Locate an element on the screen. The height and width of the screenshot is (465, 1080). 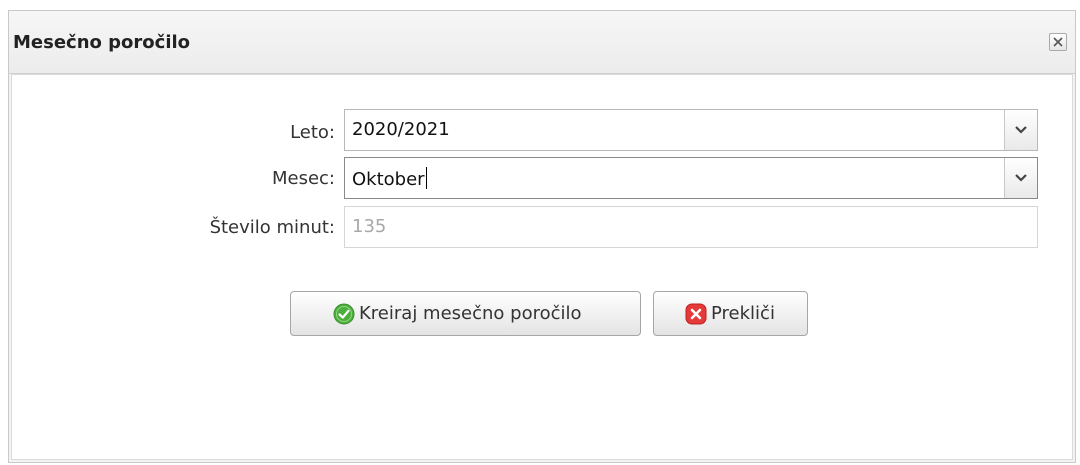
cancel-button: Prekliči is located at coordinates (730, 313).